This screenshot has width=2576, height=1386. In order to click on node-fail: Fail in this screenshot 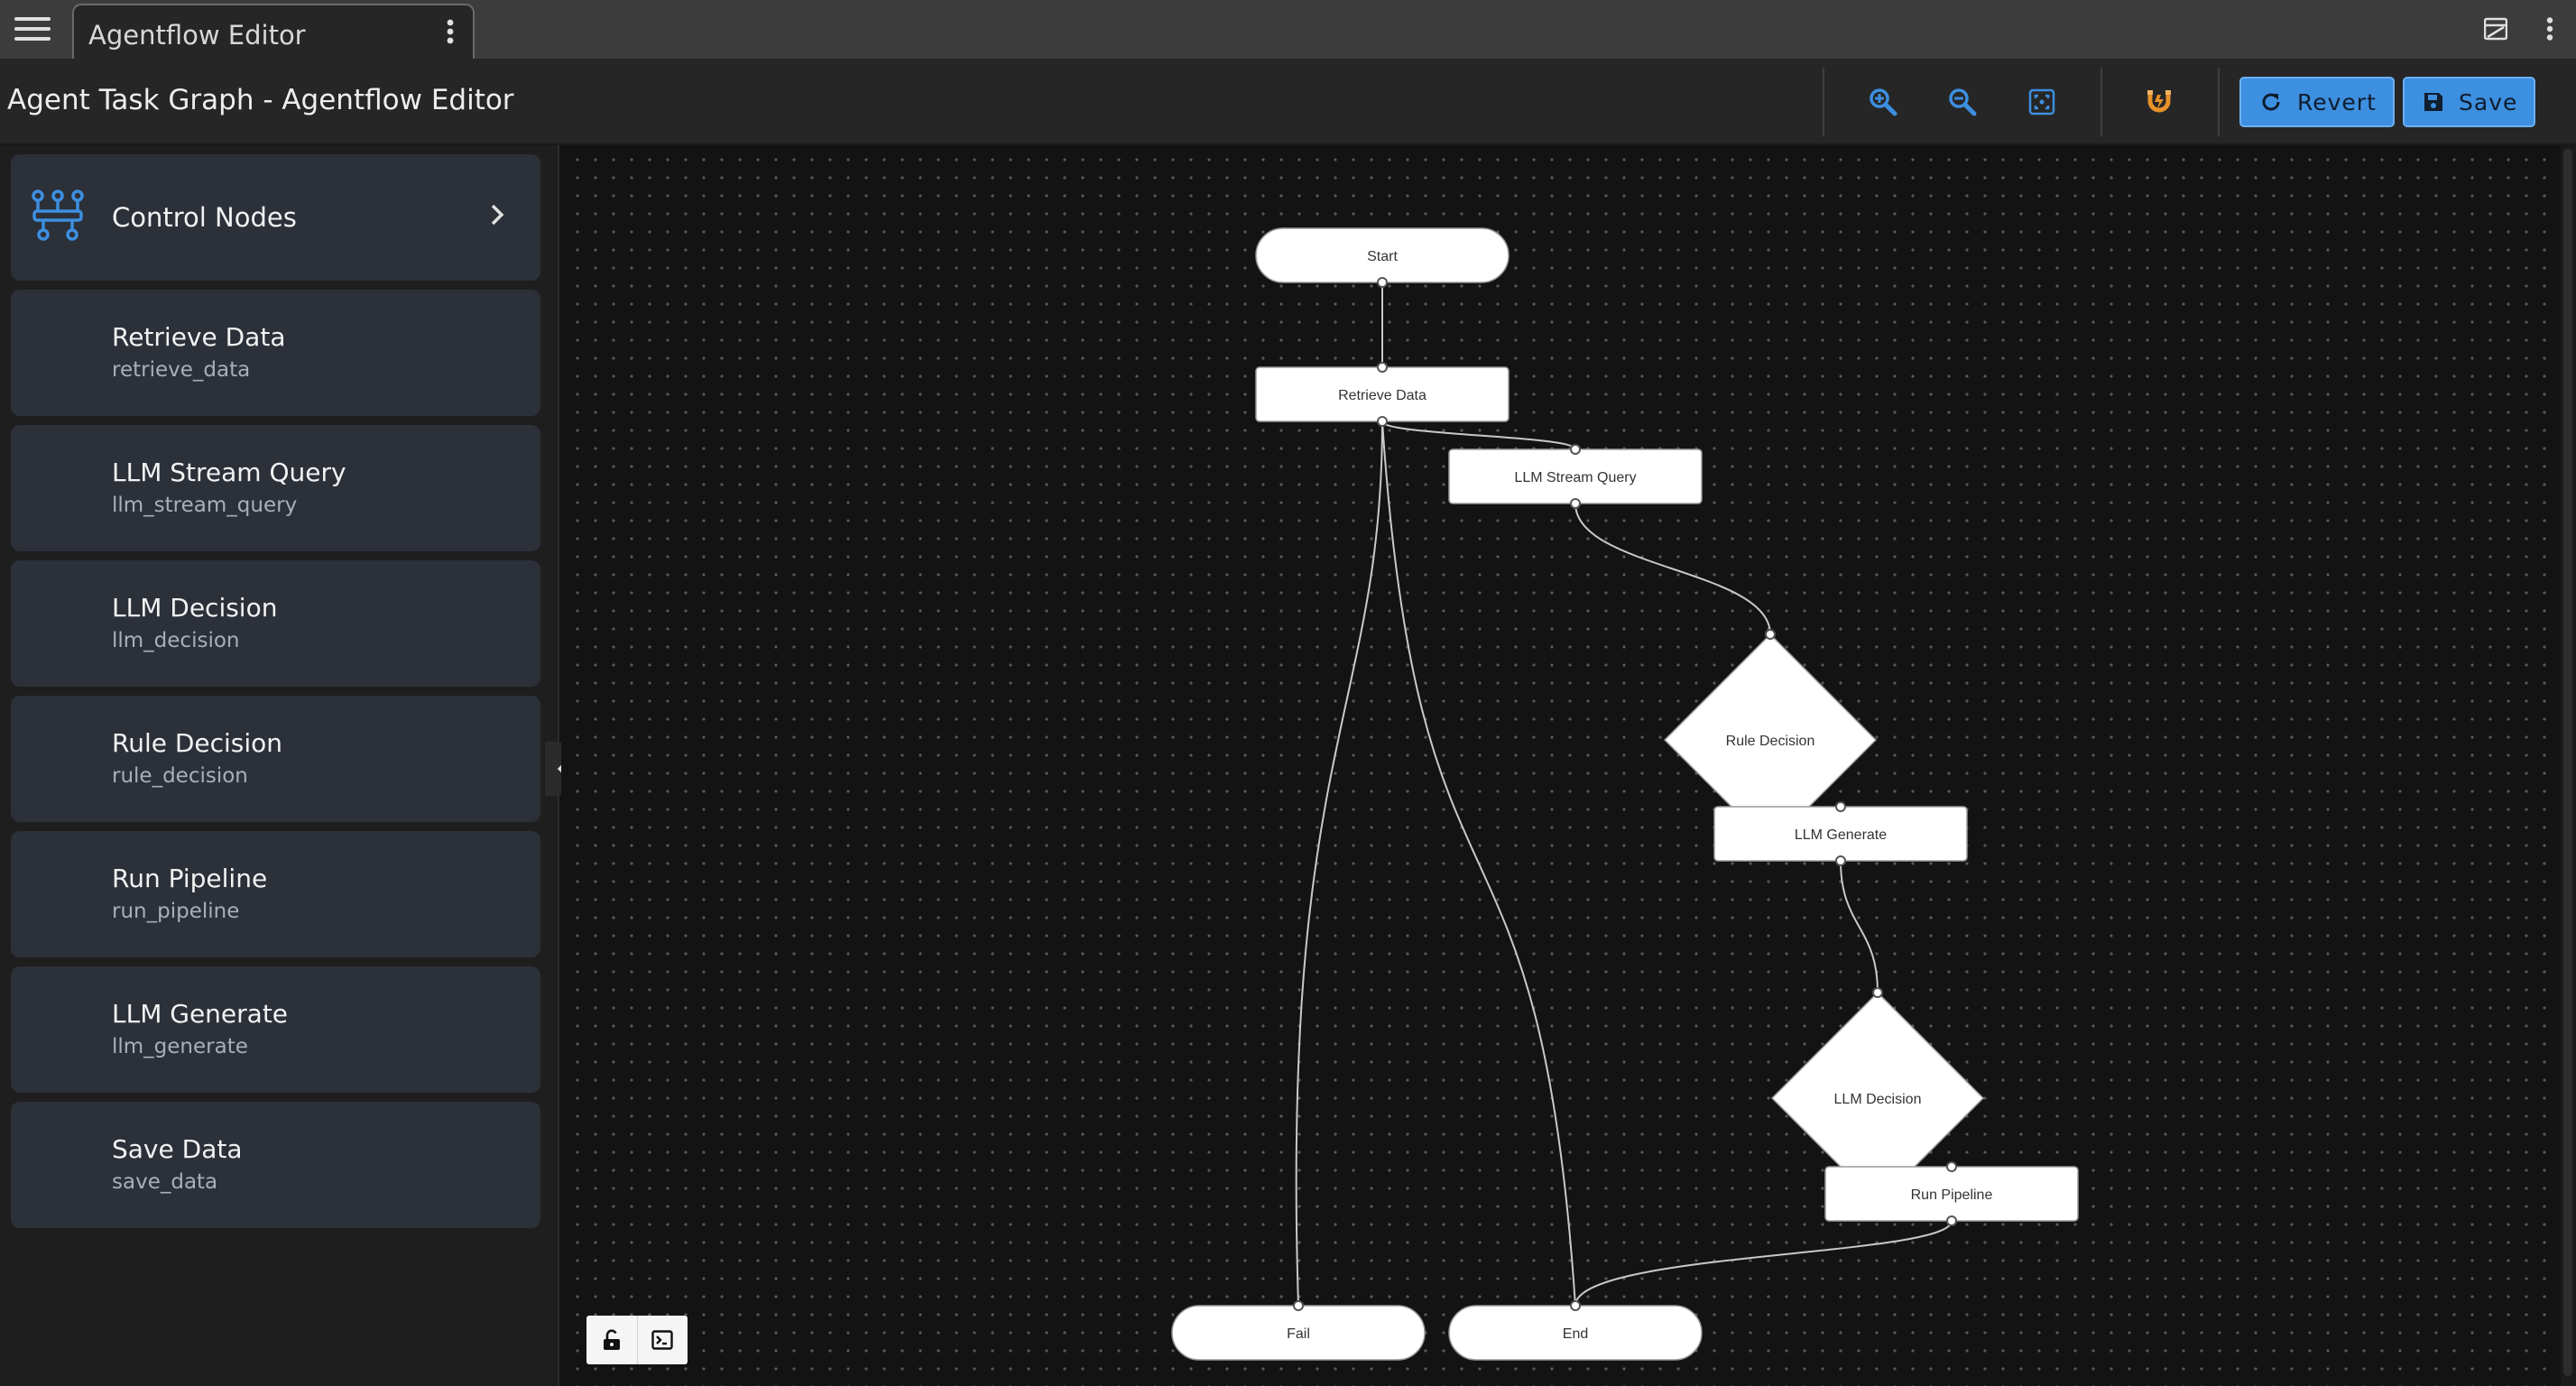, I will do `click(1298, 1330)`.